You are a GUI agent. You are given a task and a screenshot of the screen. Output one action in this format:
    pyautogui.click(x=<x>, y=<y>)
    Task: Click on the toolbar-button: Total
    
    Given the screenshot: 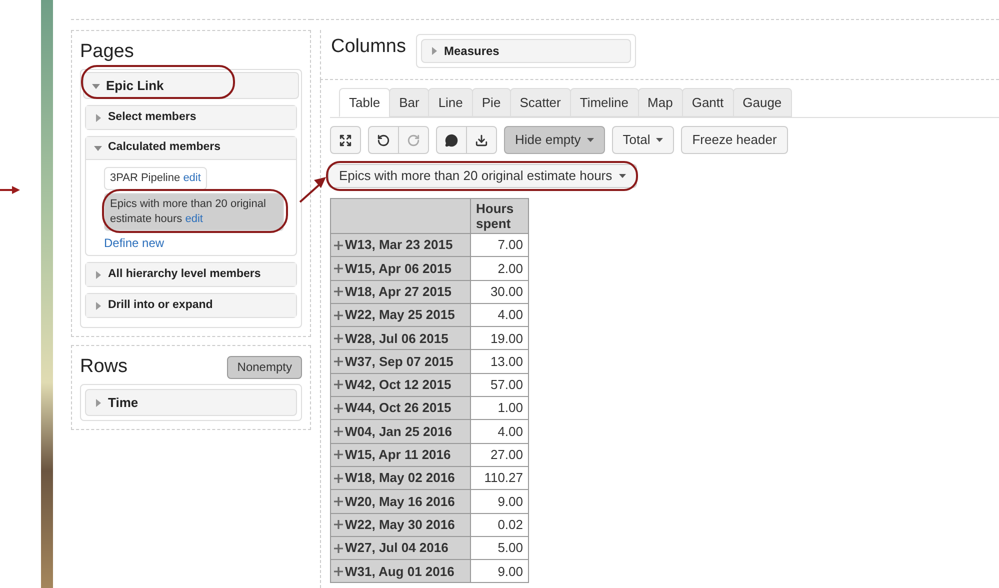 What is the action you would take?
    pyautogui.click(x=643, y=140)
    